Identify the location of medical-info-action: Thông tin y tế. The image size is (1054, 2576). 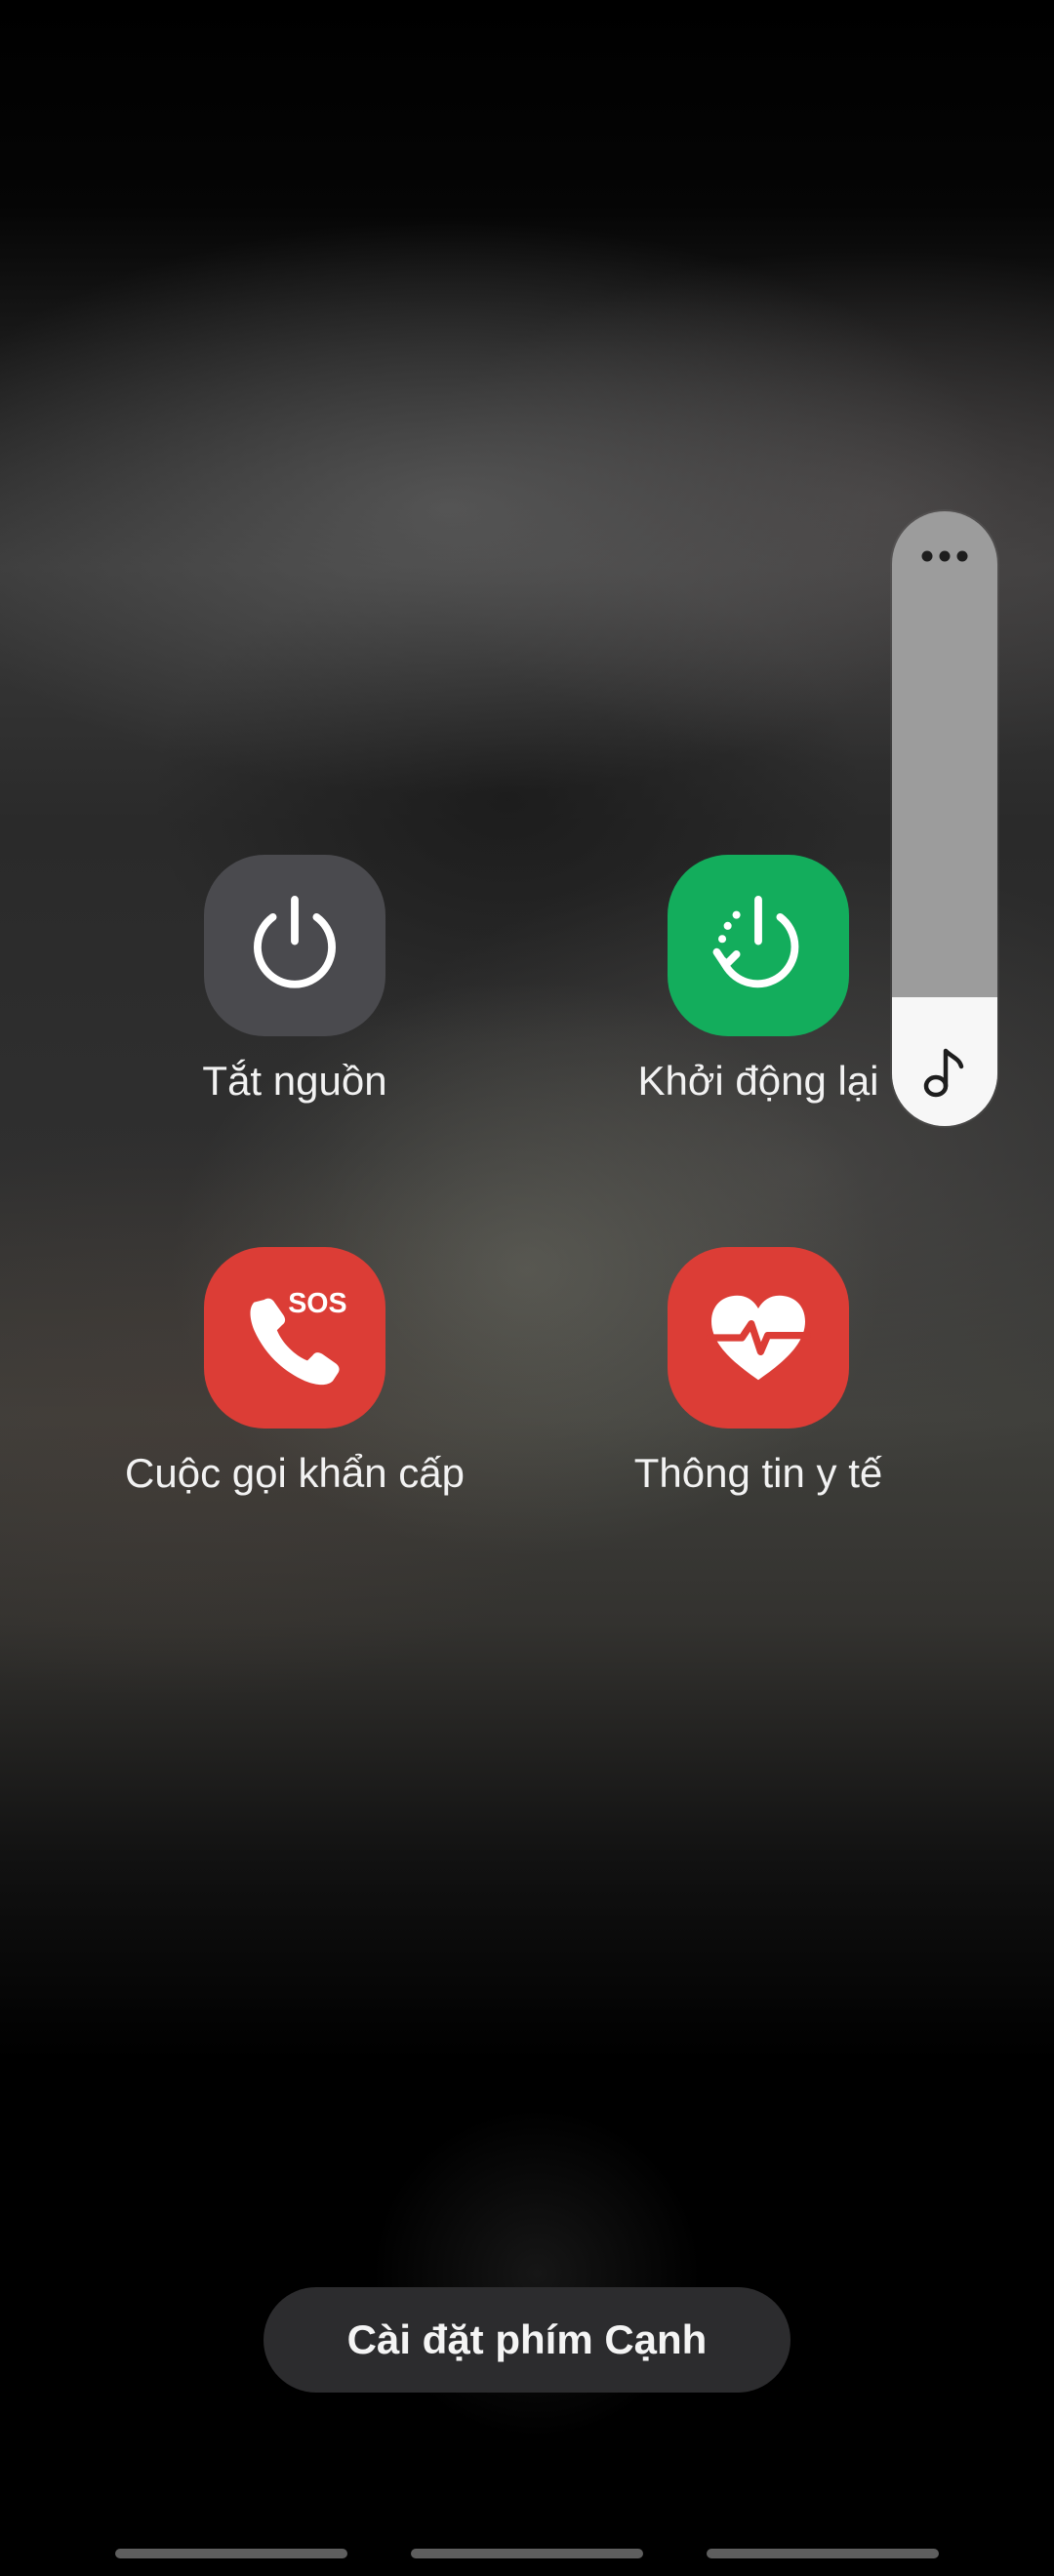
(759, 1374).